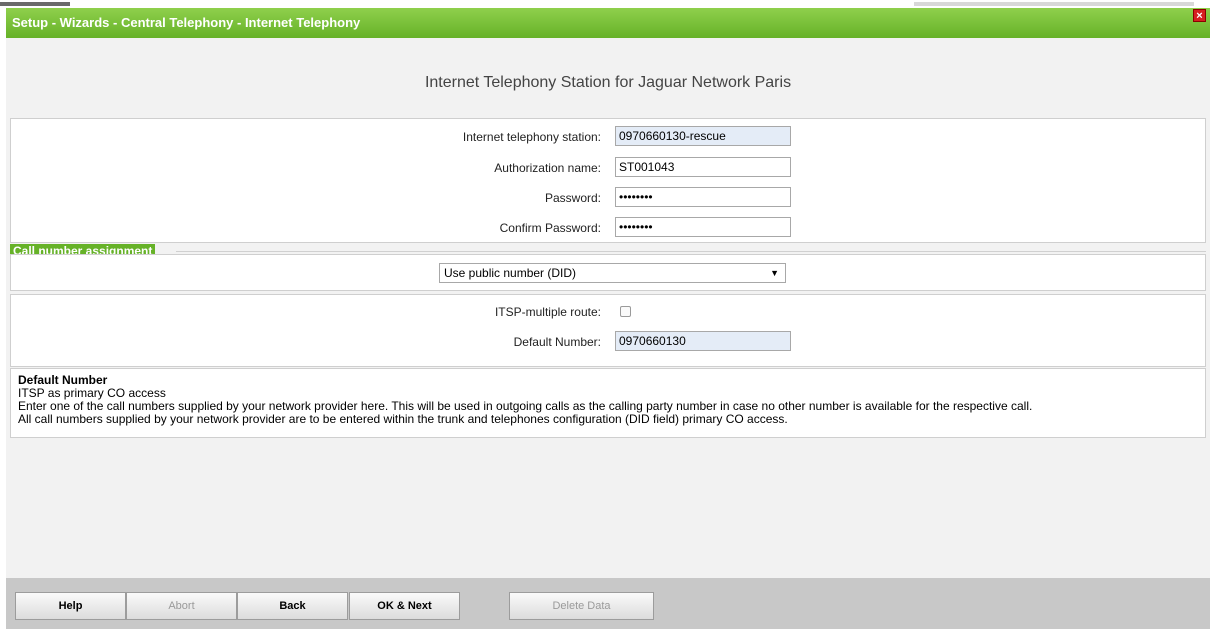 Image resolution: width=1212 pixels, height=629 pixels. I want to click on itsp-multiple-route-label: ITSP-multiple route:, so click(547, 312).